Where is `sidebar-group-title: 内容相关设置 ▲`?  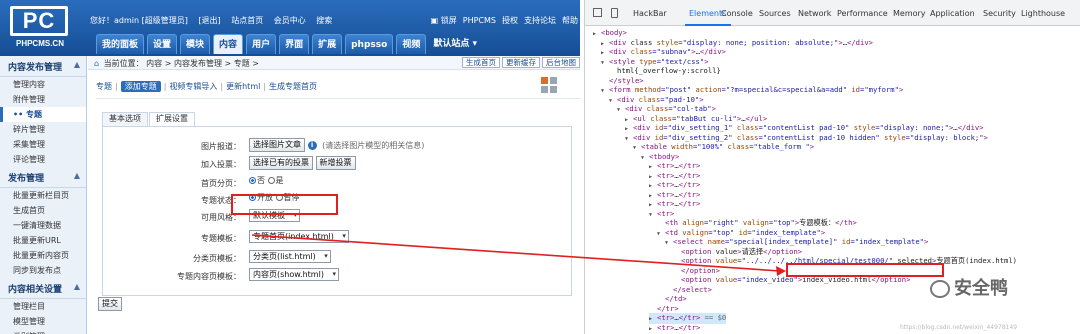
sidebar-group-title: 内容相关设置 ▲ is located at coordinates (43, 288).